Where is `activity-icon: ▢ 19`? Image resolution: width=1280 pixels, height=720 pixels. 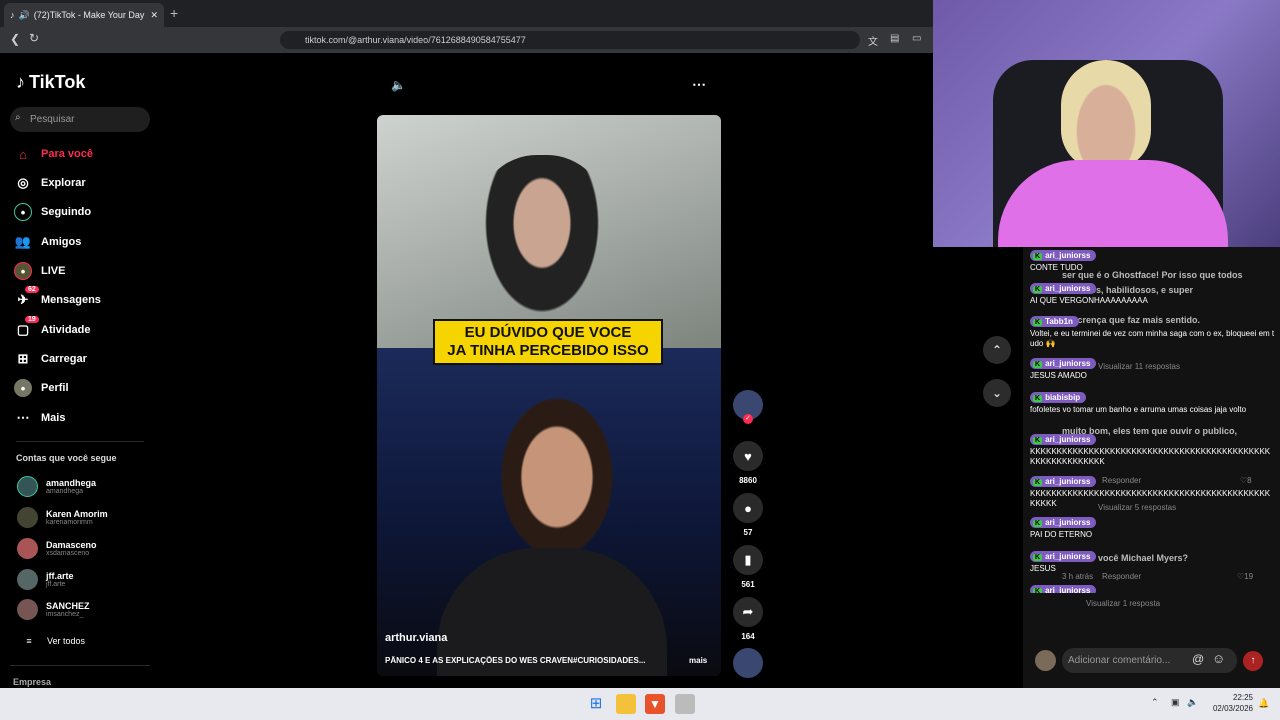
activity-icon: ▢ 19 is located at coordinates (26, 327).